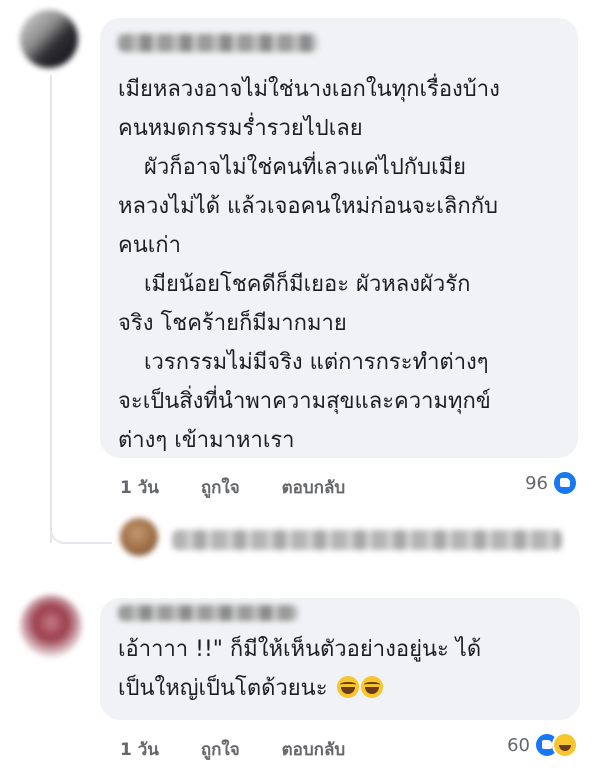 The image size is (600, 770). Describe the element at coordinates (240, 128) in the screenshot. I see `comment-line: คนหมดกรรมร่ำรวยไปเลย` at that location.